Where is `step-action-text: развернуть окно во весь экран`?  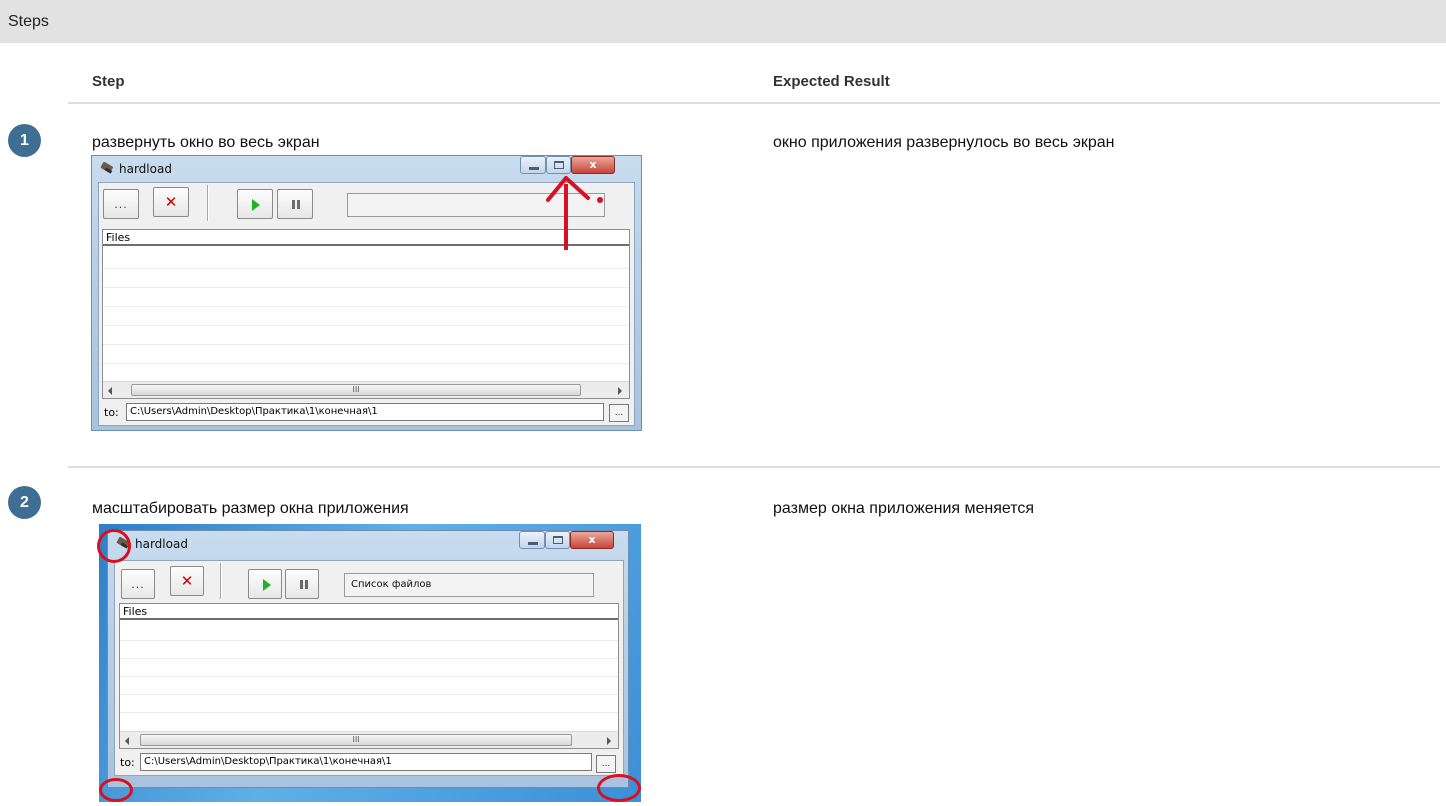 step-action-text: развернуть окно во весь экран is located at coordinates (206, 142).